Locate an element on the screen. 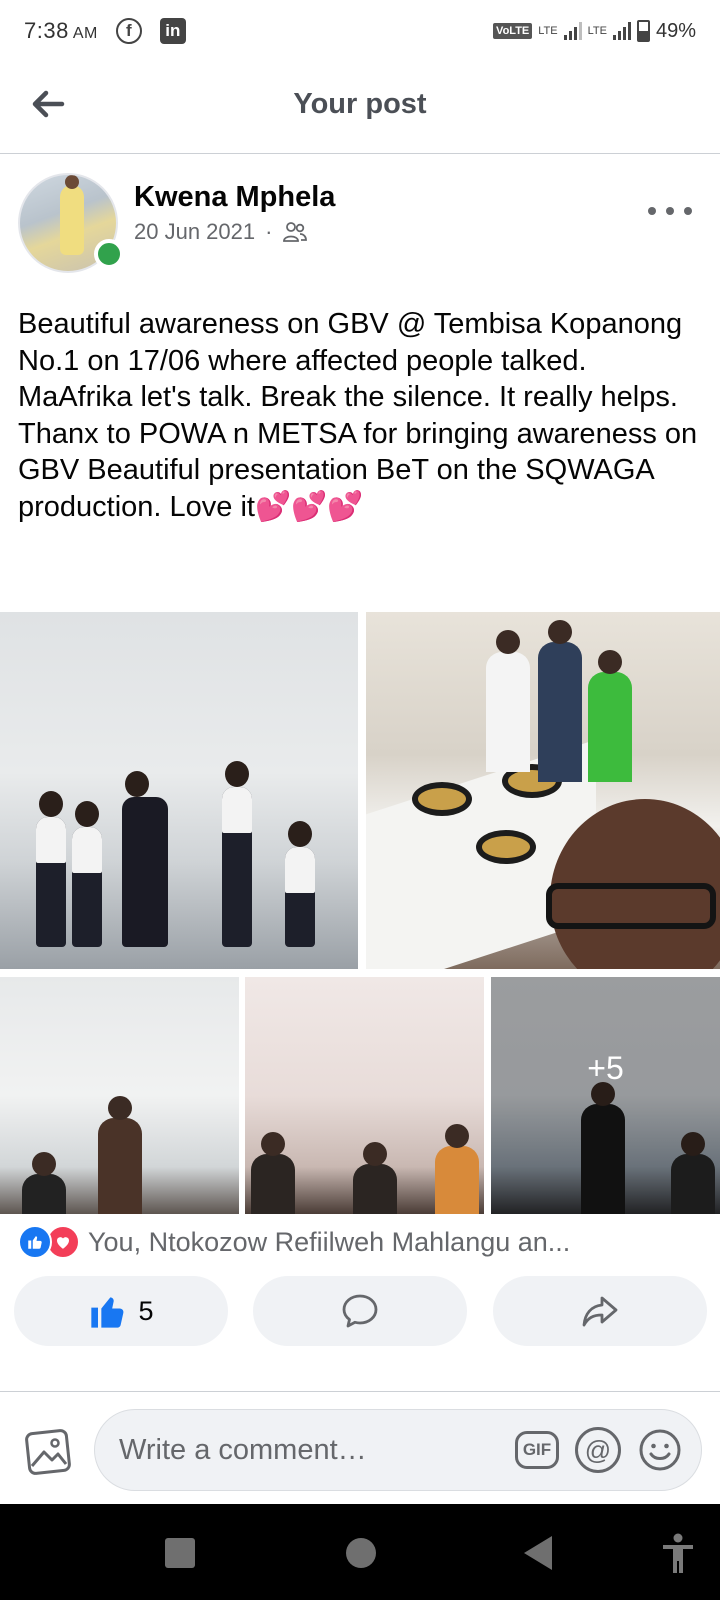 Image resolution: width=720 pixels, height=1600 pixels. status-indicators: VoLTE LTE LTE 49% is located at coordinates (594, 31).